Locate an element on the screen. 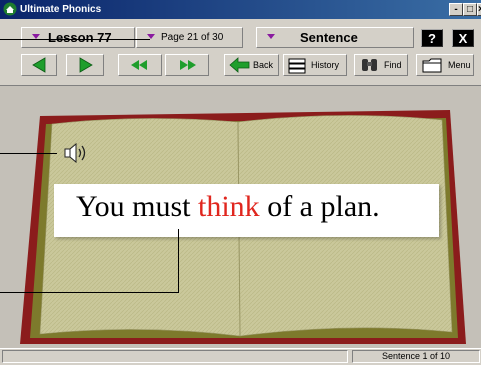 The width and height of the screenshot is (481, 365). sentence-text: You must think of a plan. is located at coordinates (228, 207).